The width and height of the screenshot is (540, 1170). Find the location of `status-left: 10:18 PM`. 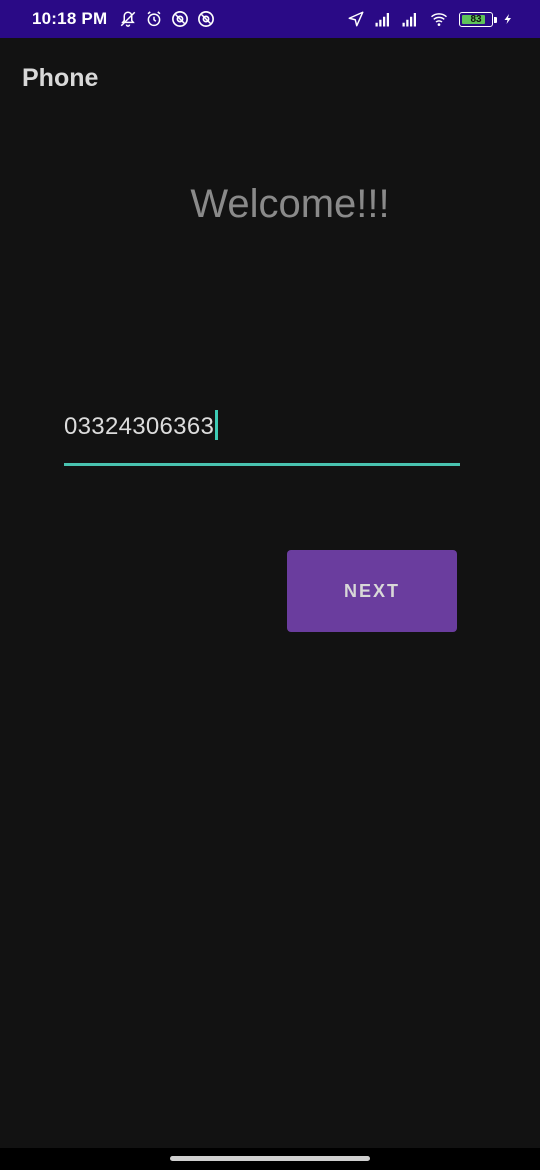

status-left: 10:18 PM is located at coordinates (123, 19).